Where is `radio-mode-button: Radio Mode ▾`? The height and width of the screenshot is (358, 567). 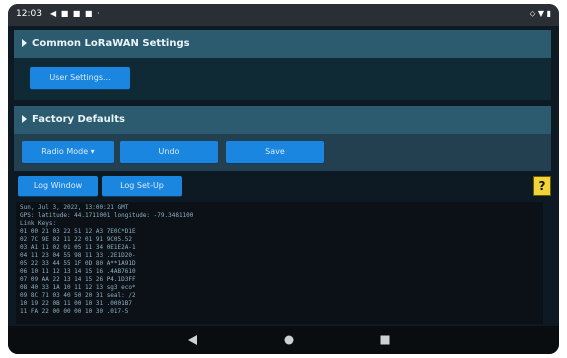 radio-mode-button: Radio Mode ▾ is located at coordinates (68, 152).